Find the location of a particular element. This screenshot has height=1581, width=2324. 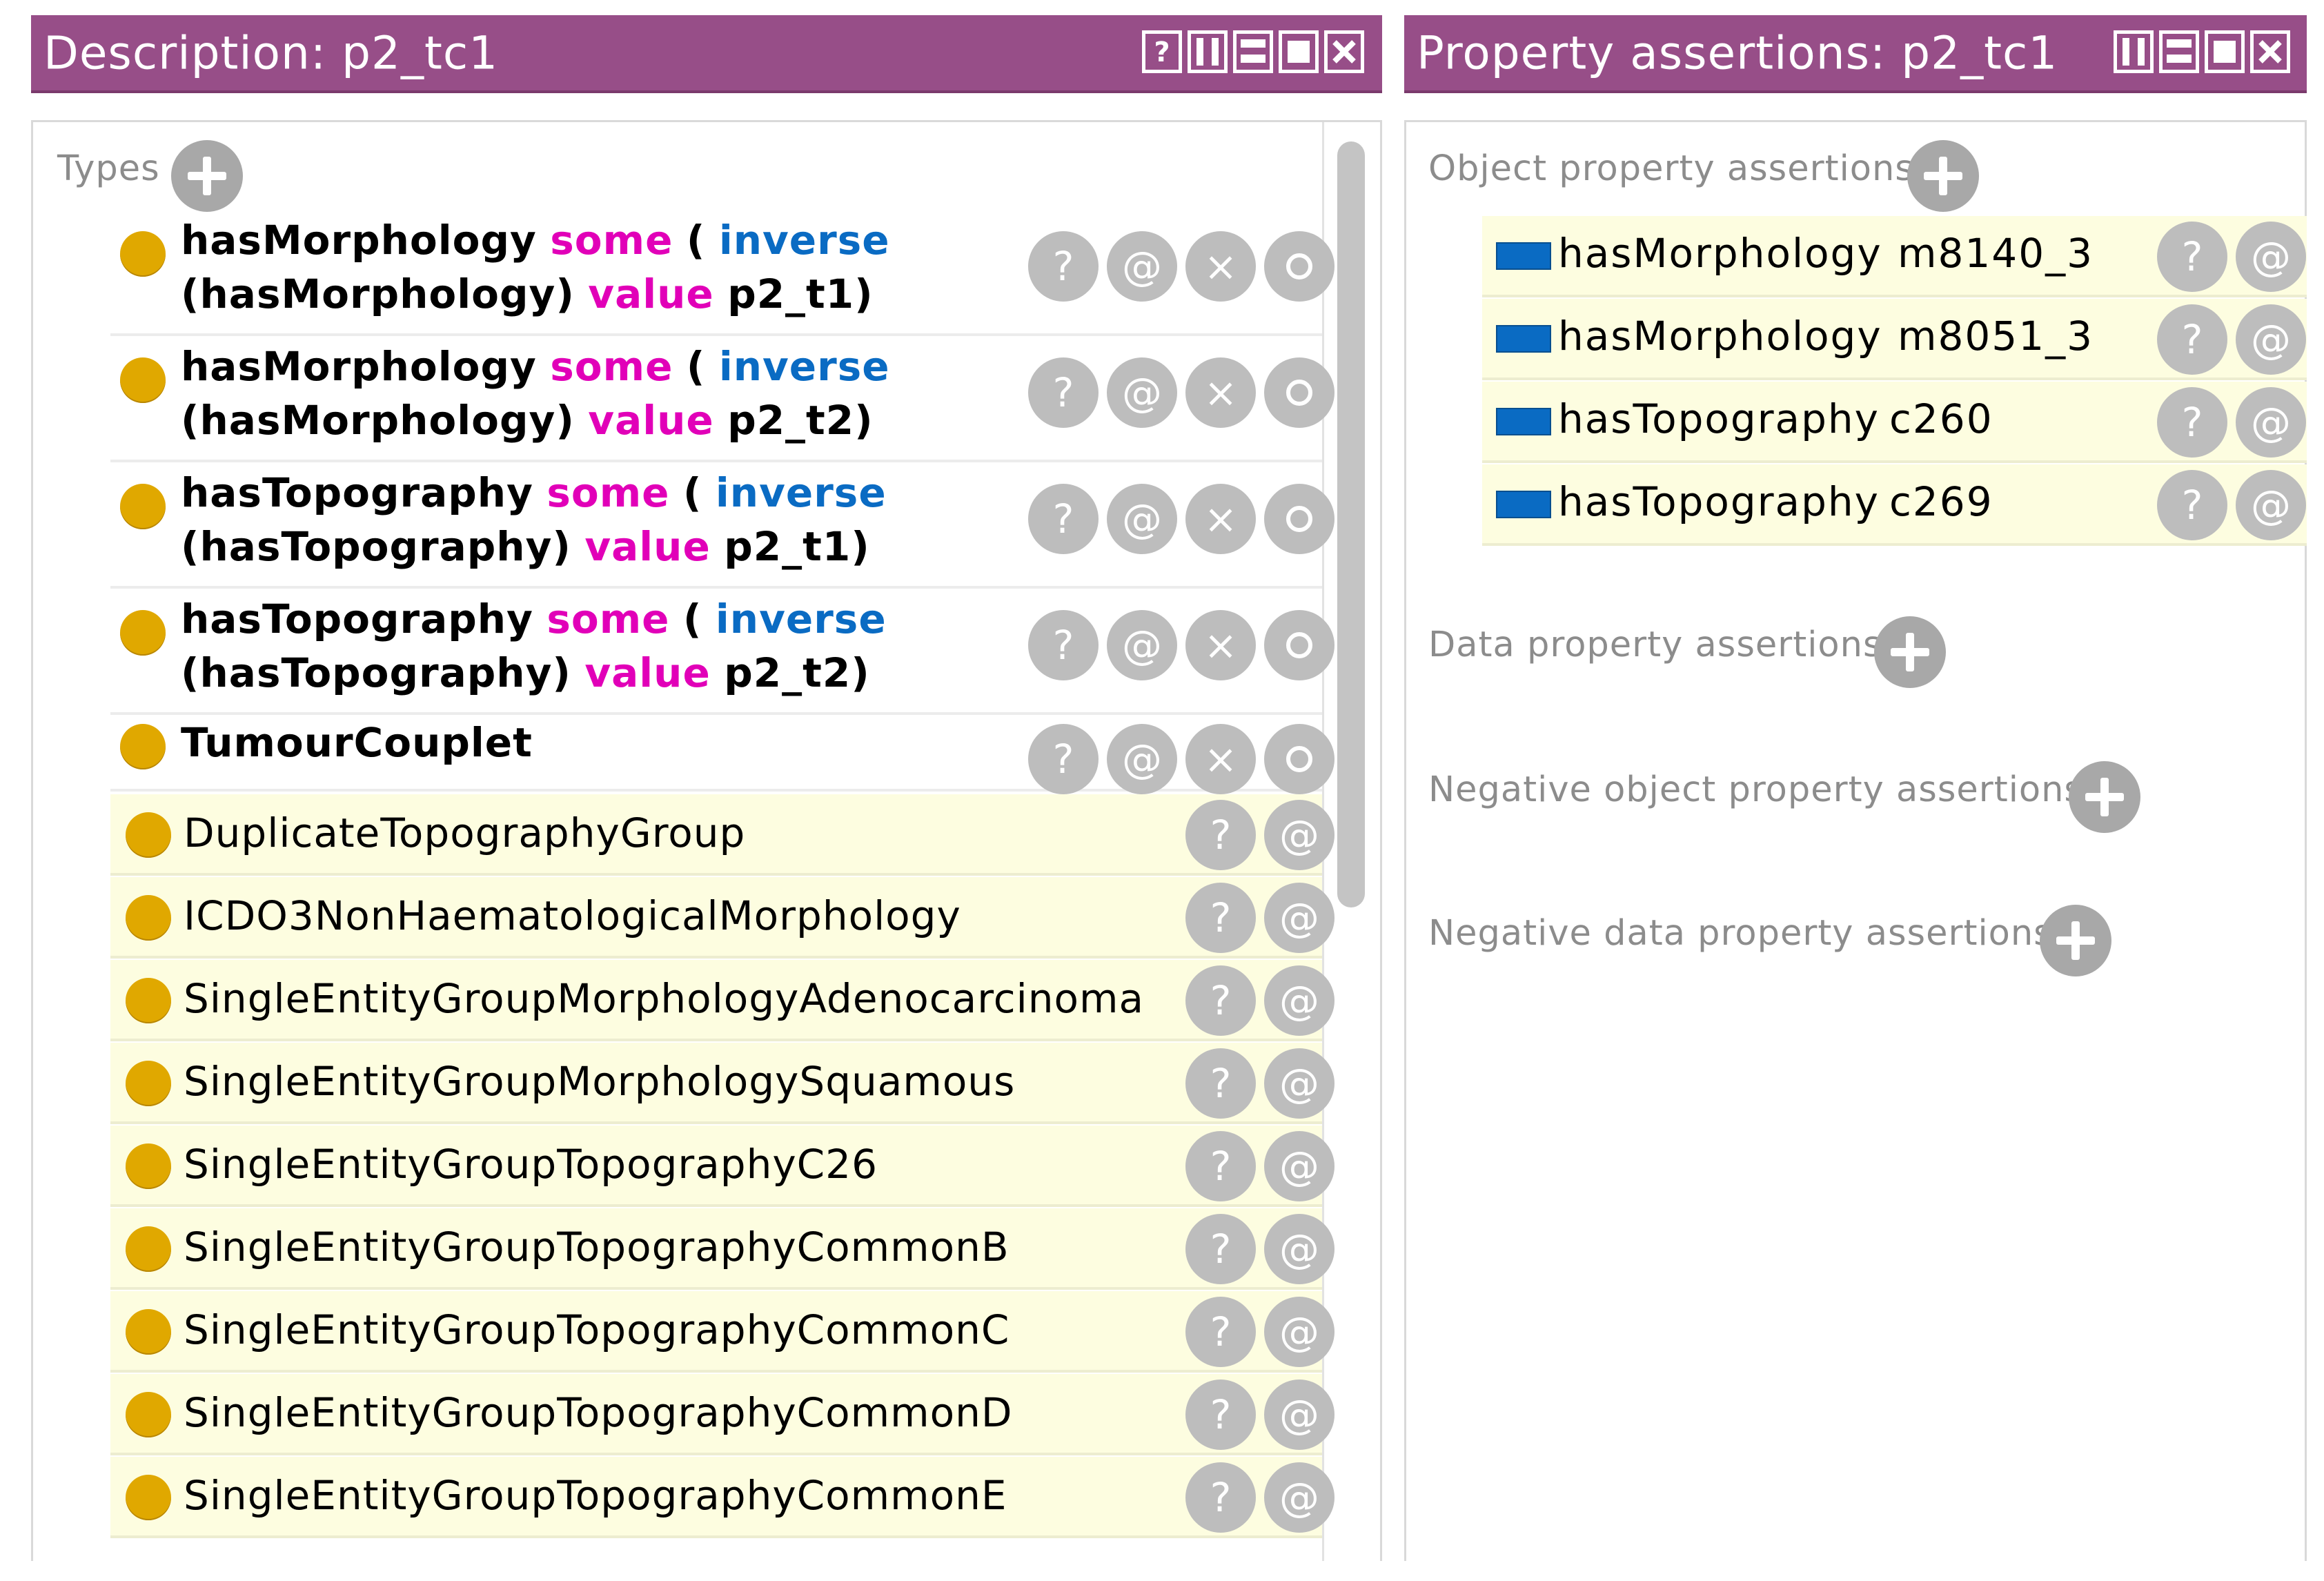

inferred-type-row: SingleEntityGroupTopographyCommonD ? @ is located at coordinates (722, 1414).